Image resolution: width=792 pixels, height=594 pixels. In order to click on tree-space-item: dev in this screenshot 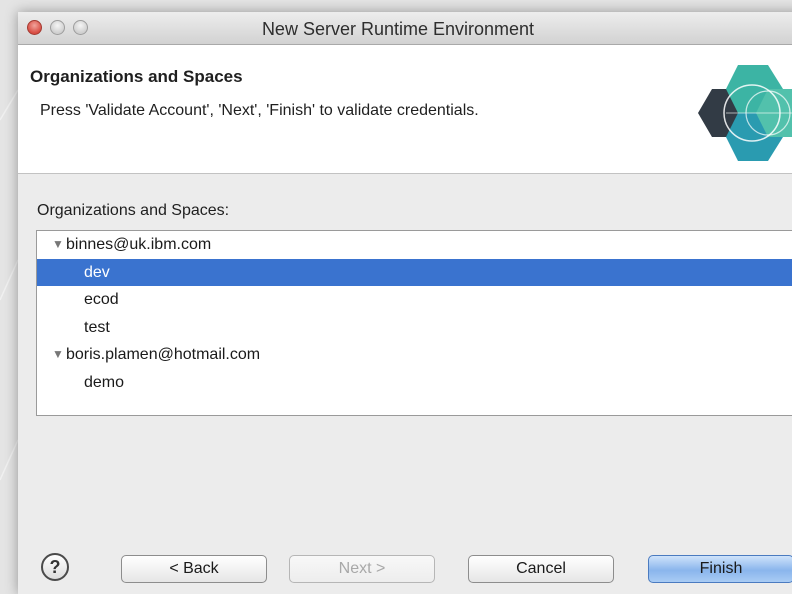, I will do `click(414, 272)`.